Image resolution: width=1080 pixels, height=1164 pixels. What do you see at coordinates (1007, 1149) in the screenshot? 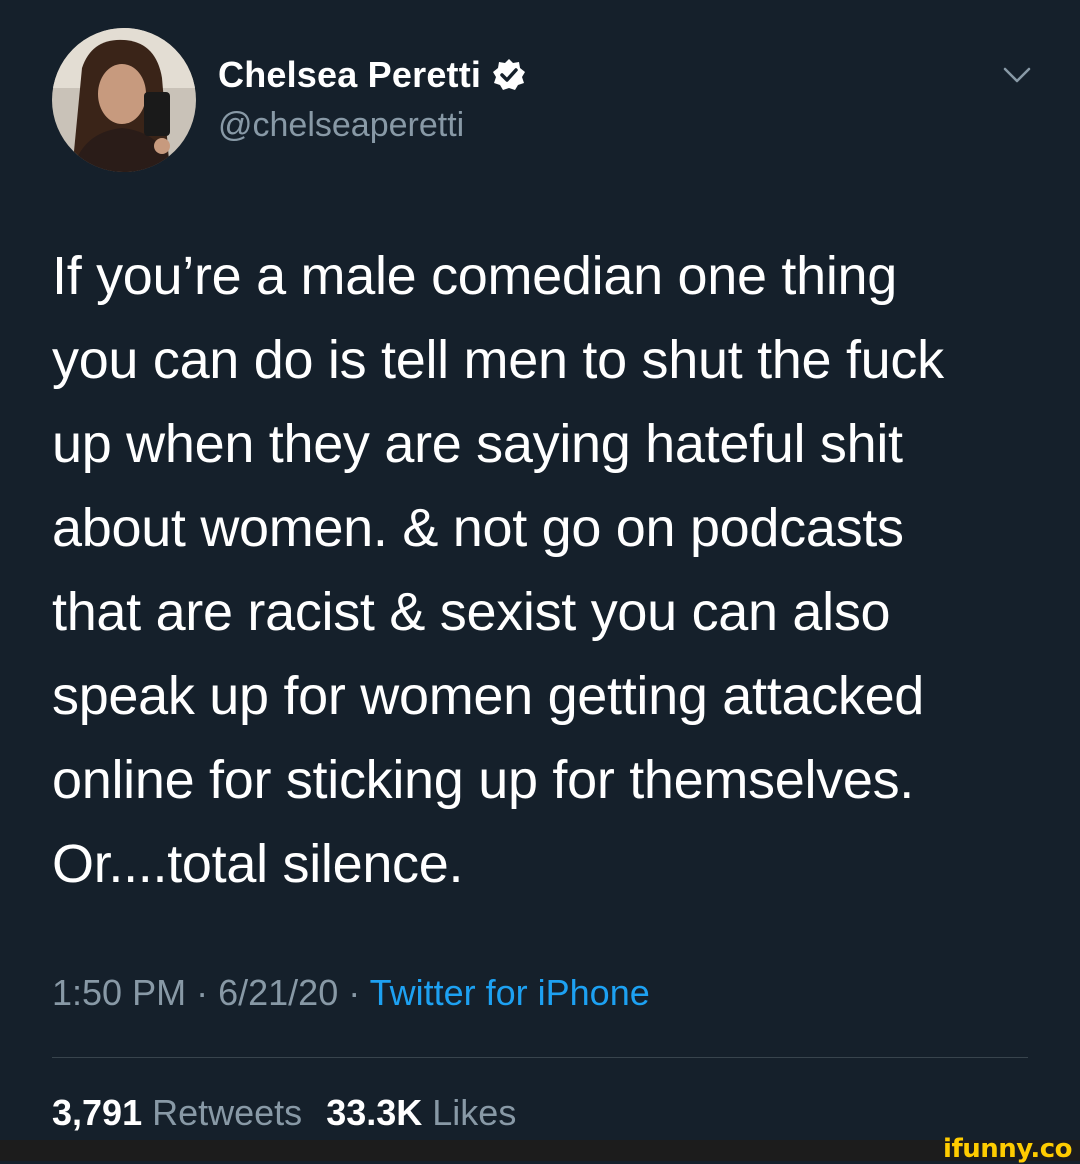
I see `ifunny-watermark: ifunny.co` at bounding box center [1007, 1149].